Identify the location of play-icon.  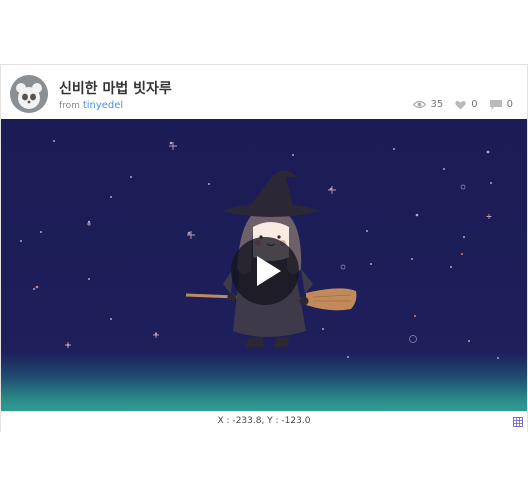
(269, 271).